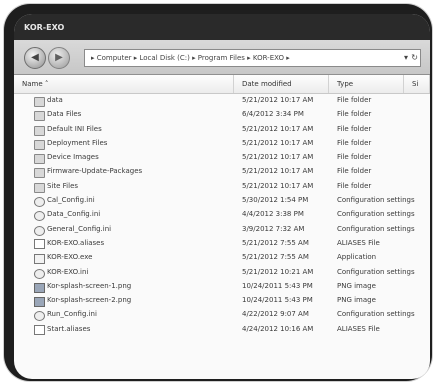  I want to click on file-row: Site Files 5/21/2012 10:17 AM File folder, so click(222, 187).